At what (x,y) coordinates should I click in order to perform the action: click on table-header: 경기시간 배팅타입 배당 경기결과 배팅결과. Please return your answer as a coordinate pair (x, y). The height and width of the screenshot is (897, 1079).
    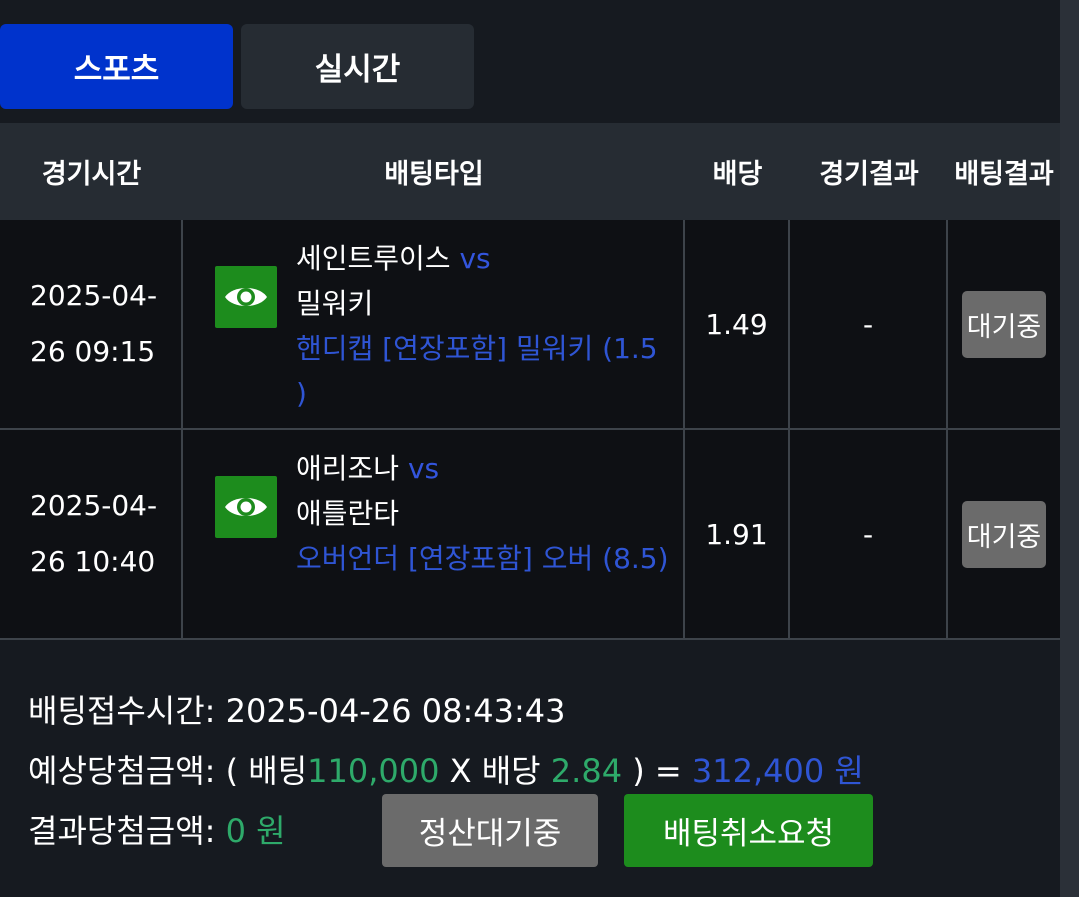
    Looking at the image, I should click on (530, 171).